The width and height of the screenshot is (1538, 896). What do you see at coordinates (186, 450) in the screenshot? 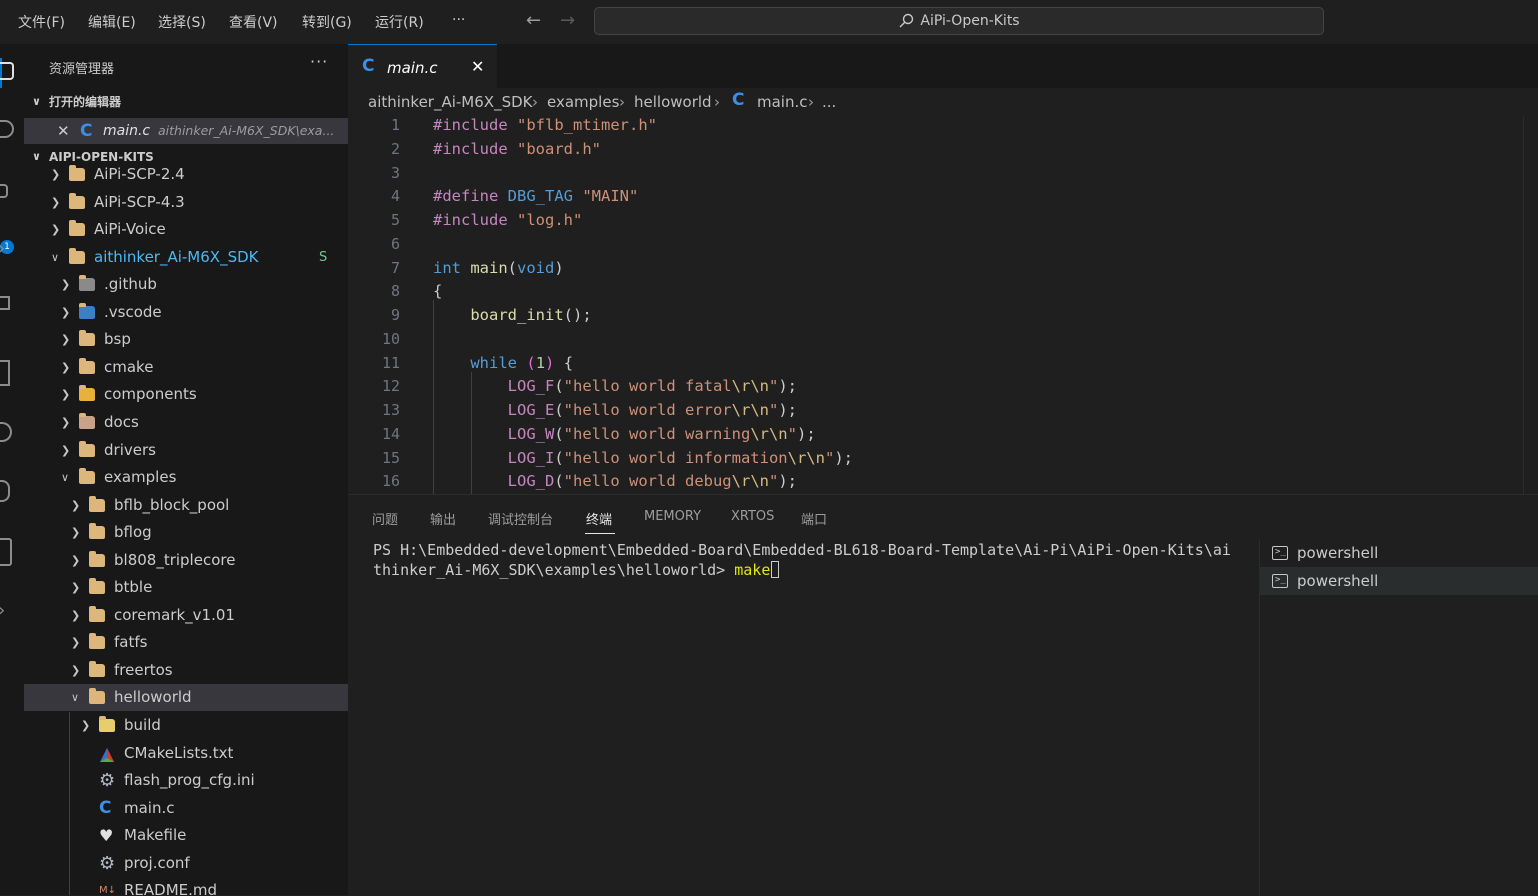
I see `tree-item: ❯ drivers` at bounding box center [186, 450].